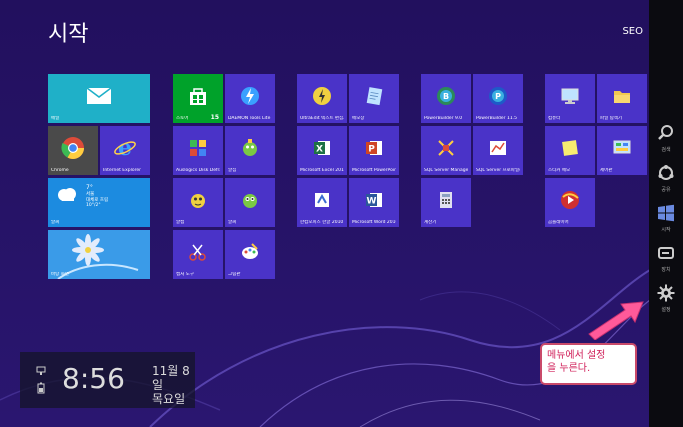 The height and width of the screenshot is (427, 683). I want to click on sql-profiler-icon, so click(498, 147).